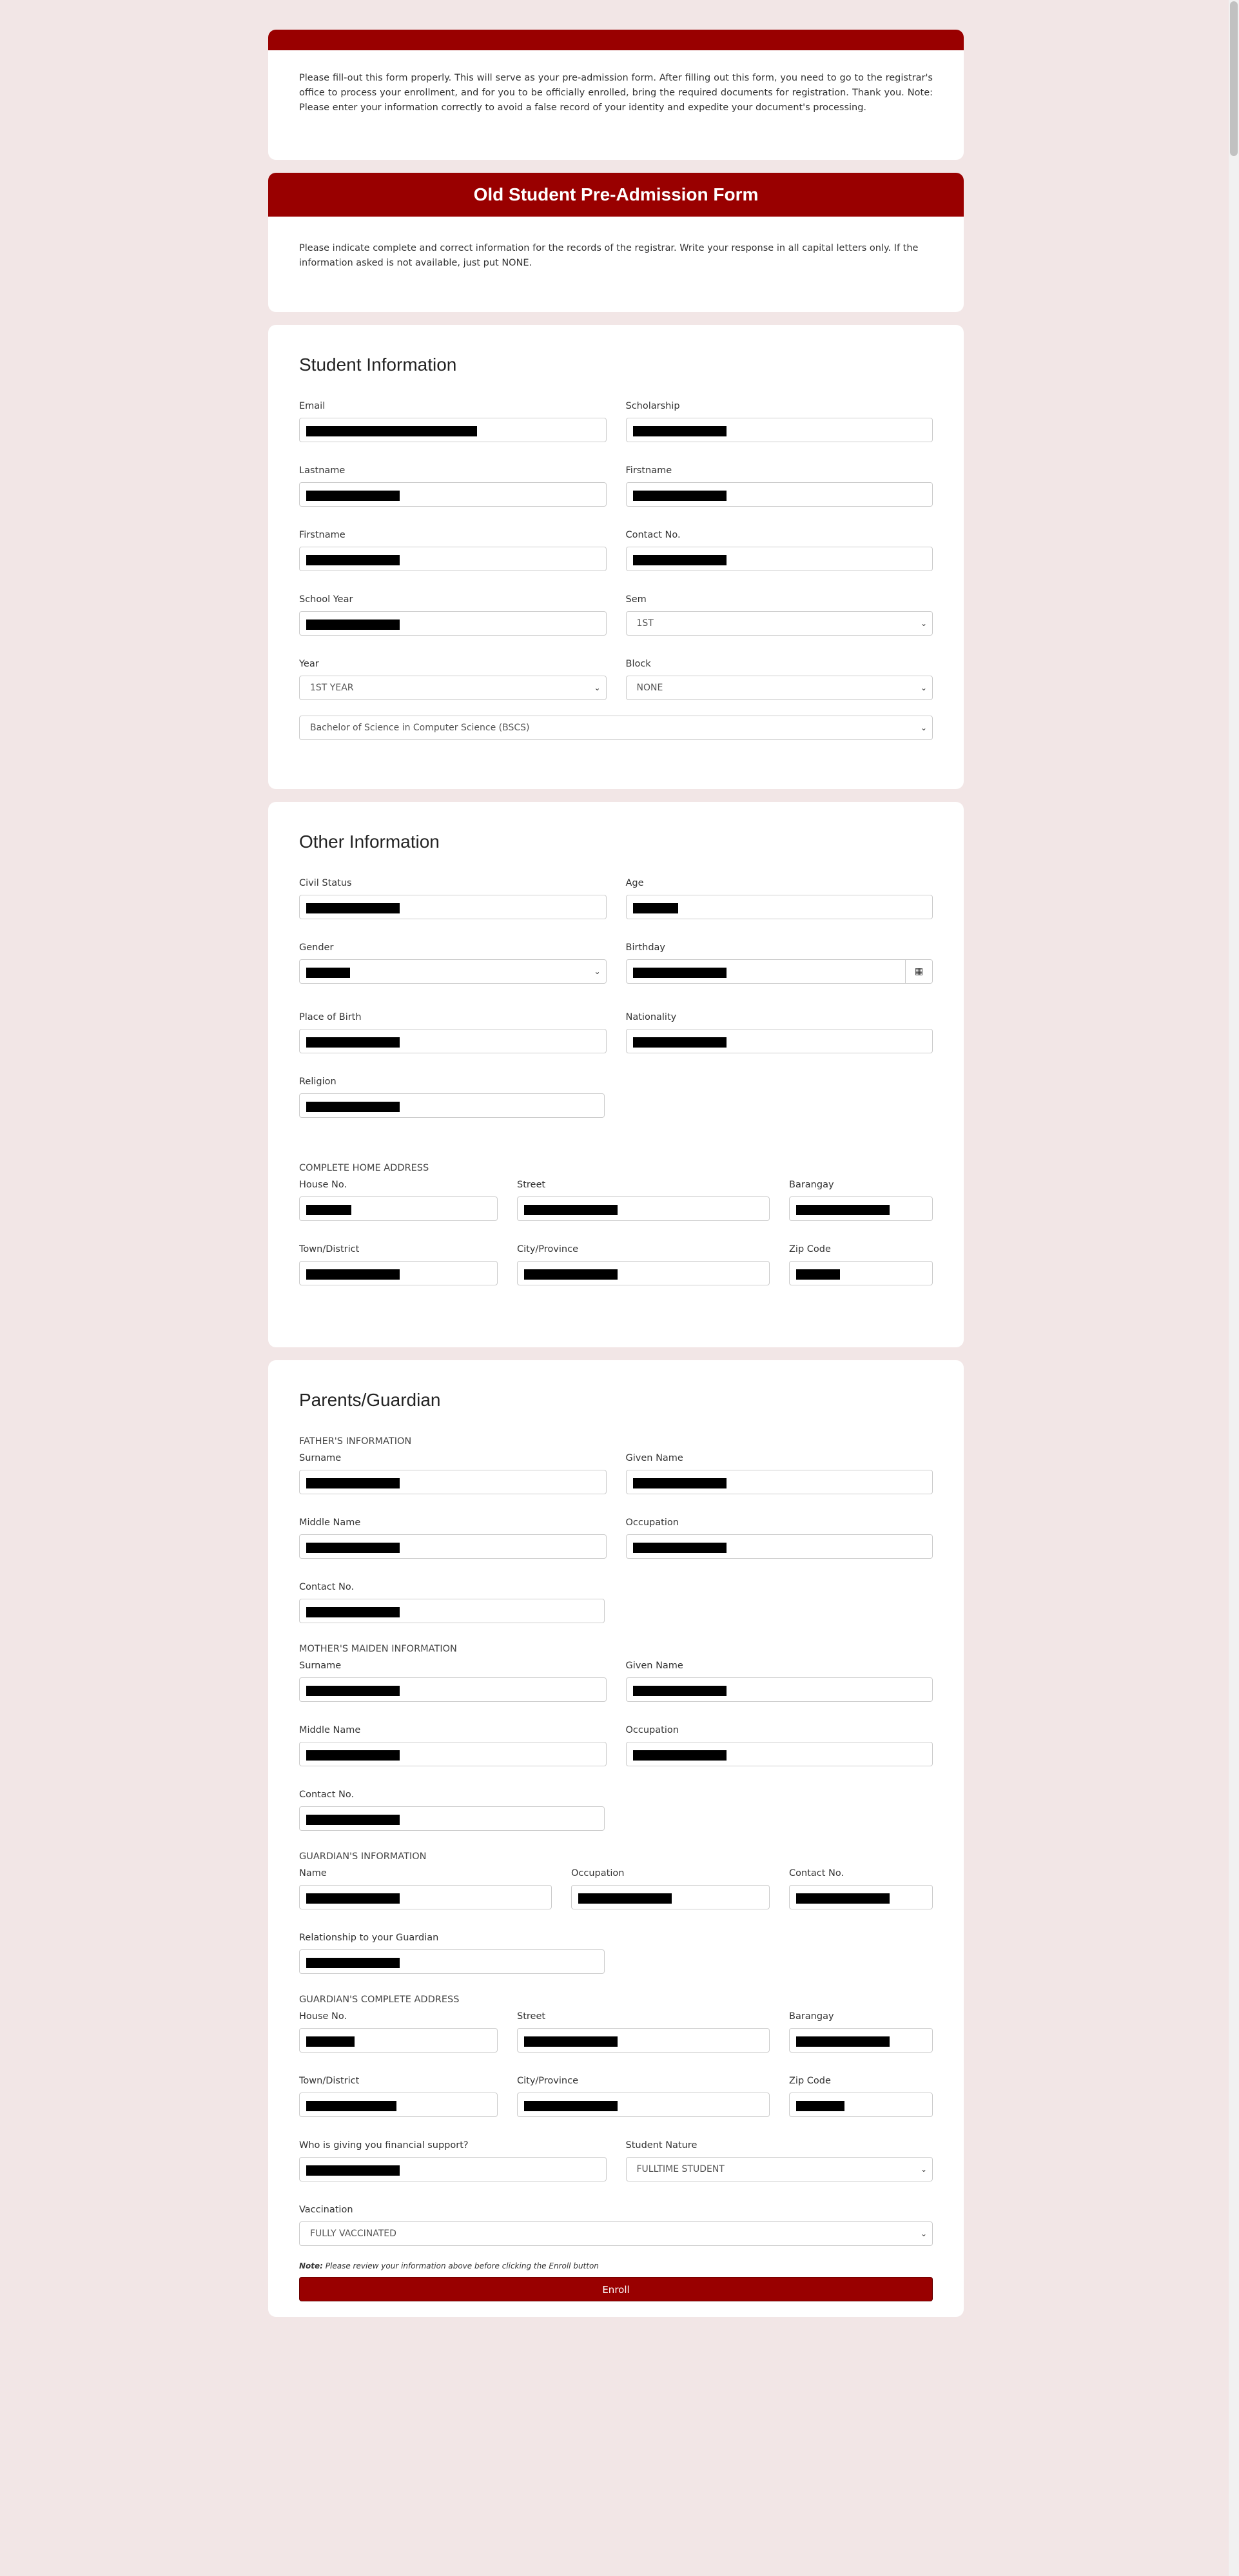 The height and width of the screenshot is (2576, 1239). Describe the element at coordinates (452, 1961) in the screenshot. I see `relationship-field` at that location.